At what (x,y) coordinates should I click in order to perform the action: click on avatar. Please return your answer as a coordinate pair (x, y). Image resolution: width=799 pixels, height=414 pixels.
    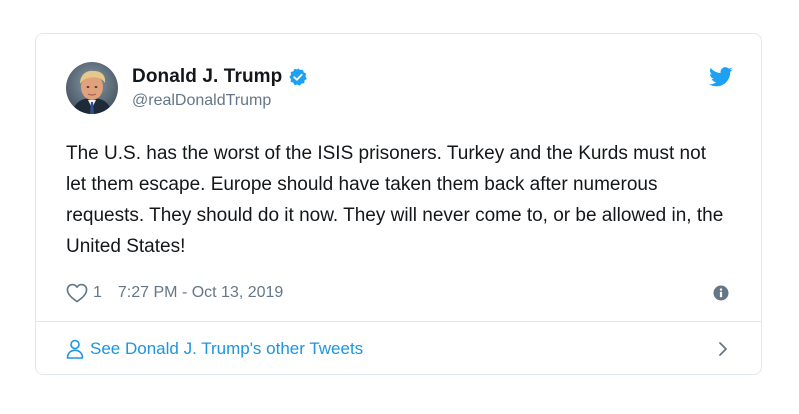
    Looking at the image, I should click on (92, 88).